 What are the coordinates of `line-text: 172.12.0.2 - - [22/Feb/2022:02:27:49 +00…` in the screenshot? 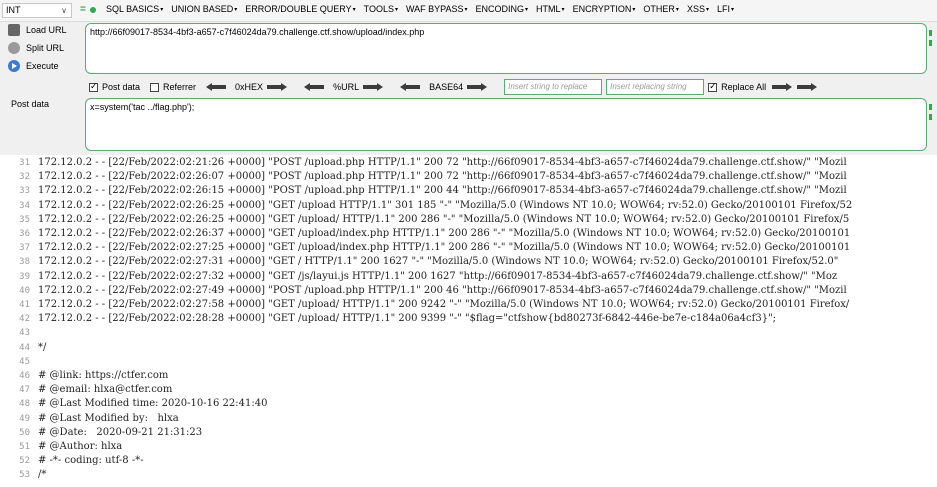 It's located at (442, 290).